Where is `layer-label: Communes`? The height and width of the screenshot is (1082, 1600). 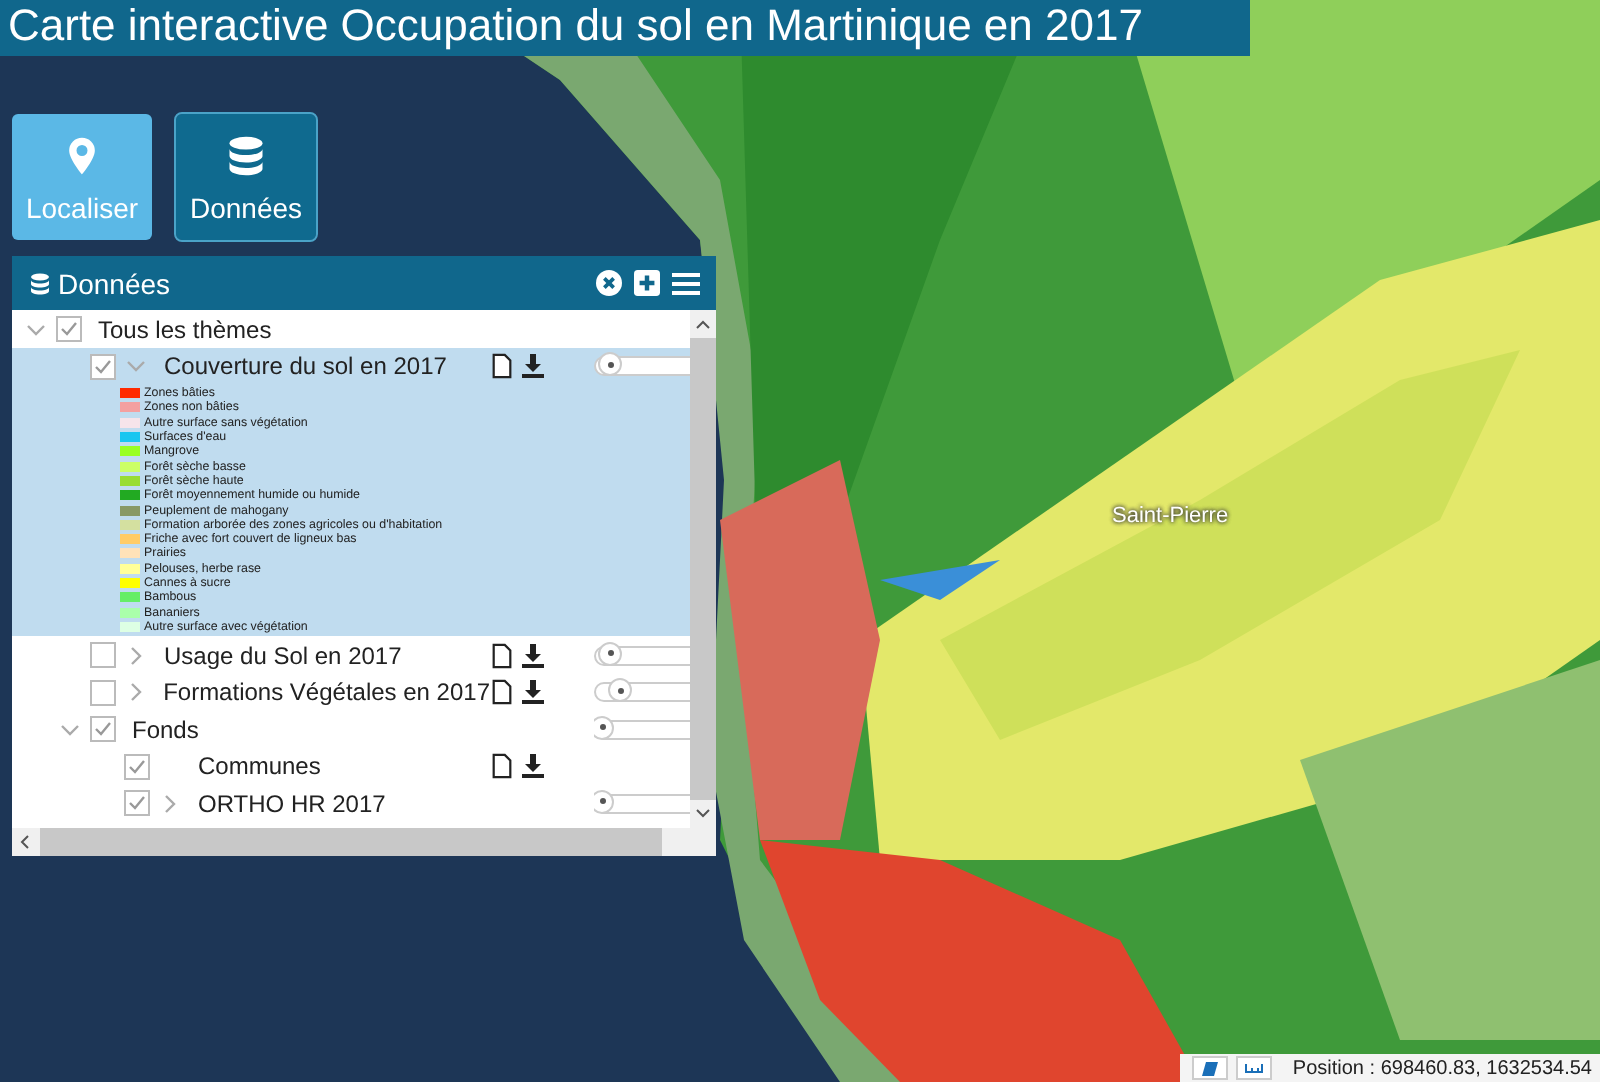
layer-label: Communes is located at coordinates (259, 766).